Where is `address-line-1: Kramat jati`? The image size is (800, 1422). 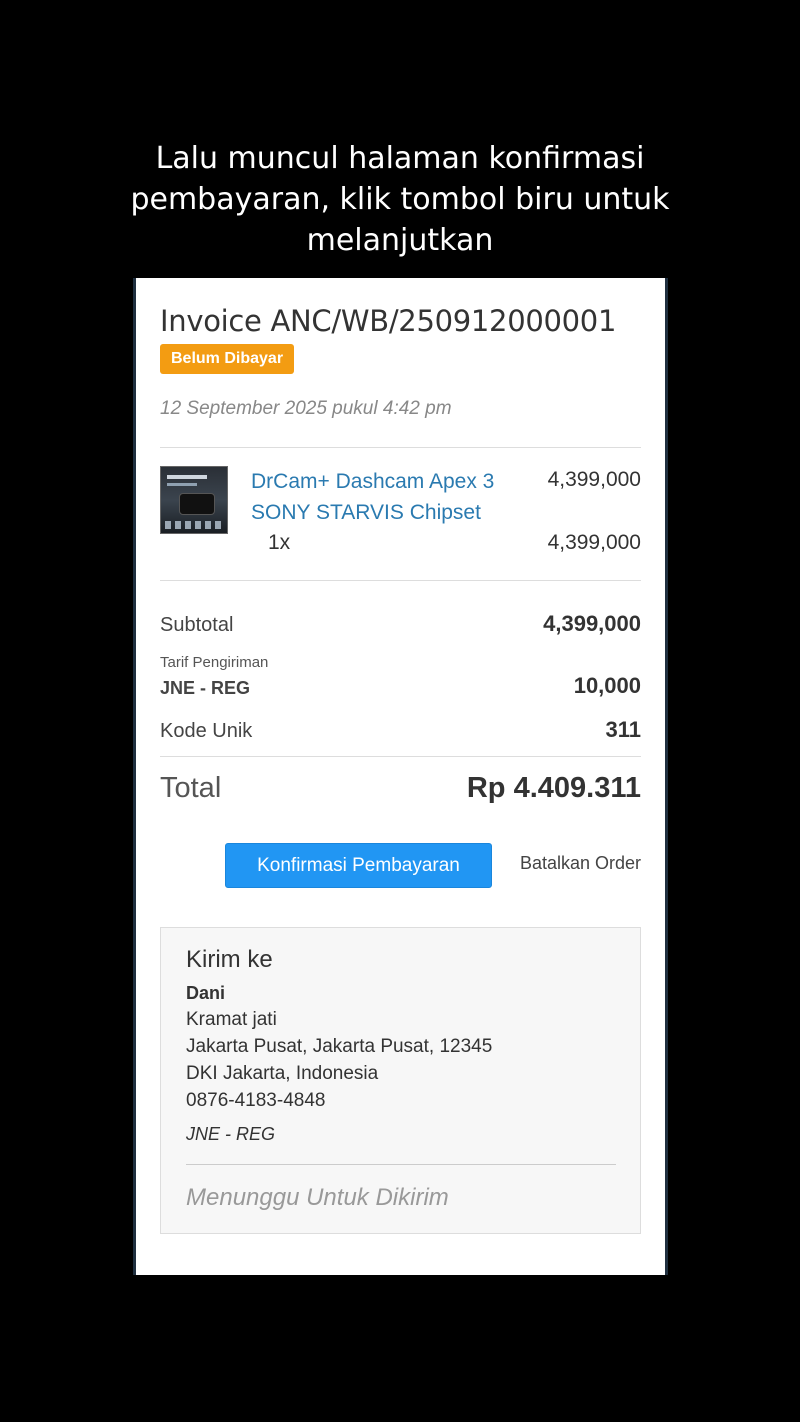
address-line-1: Kramat jati is located at coordinates (231, 1019).